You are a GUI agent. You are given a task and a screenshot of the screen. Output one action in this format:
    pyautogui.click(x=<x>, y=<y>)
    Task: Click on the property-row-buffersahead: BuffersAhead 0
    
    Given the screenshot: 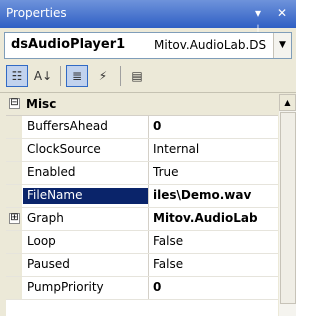 What is the action you would take?
    pyautogui.click(x=142, y=127)
    